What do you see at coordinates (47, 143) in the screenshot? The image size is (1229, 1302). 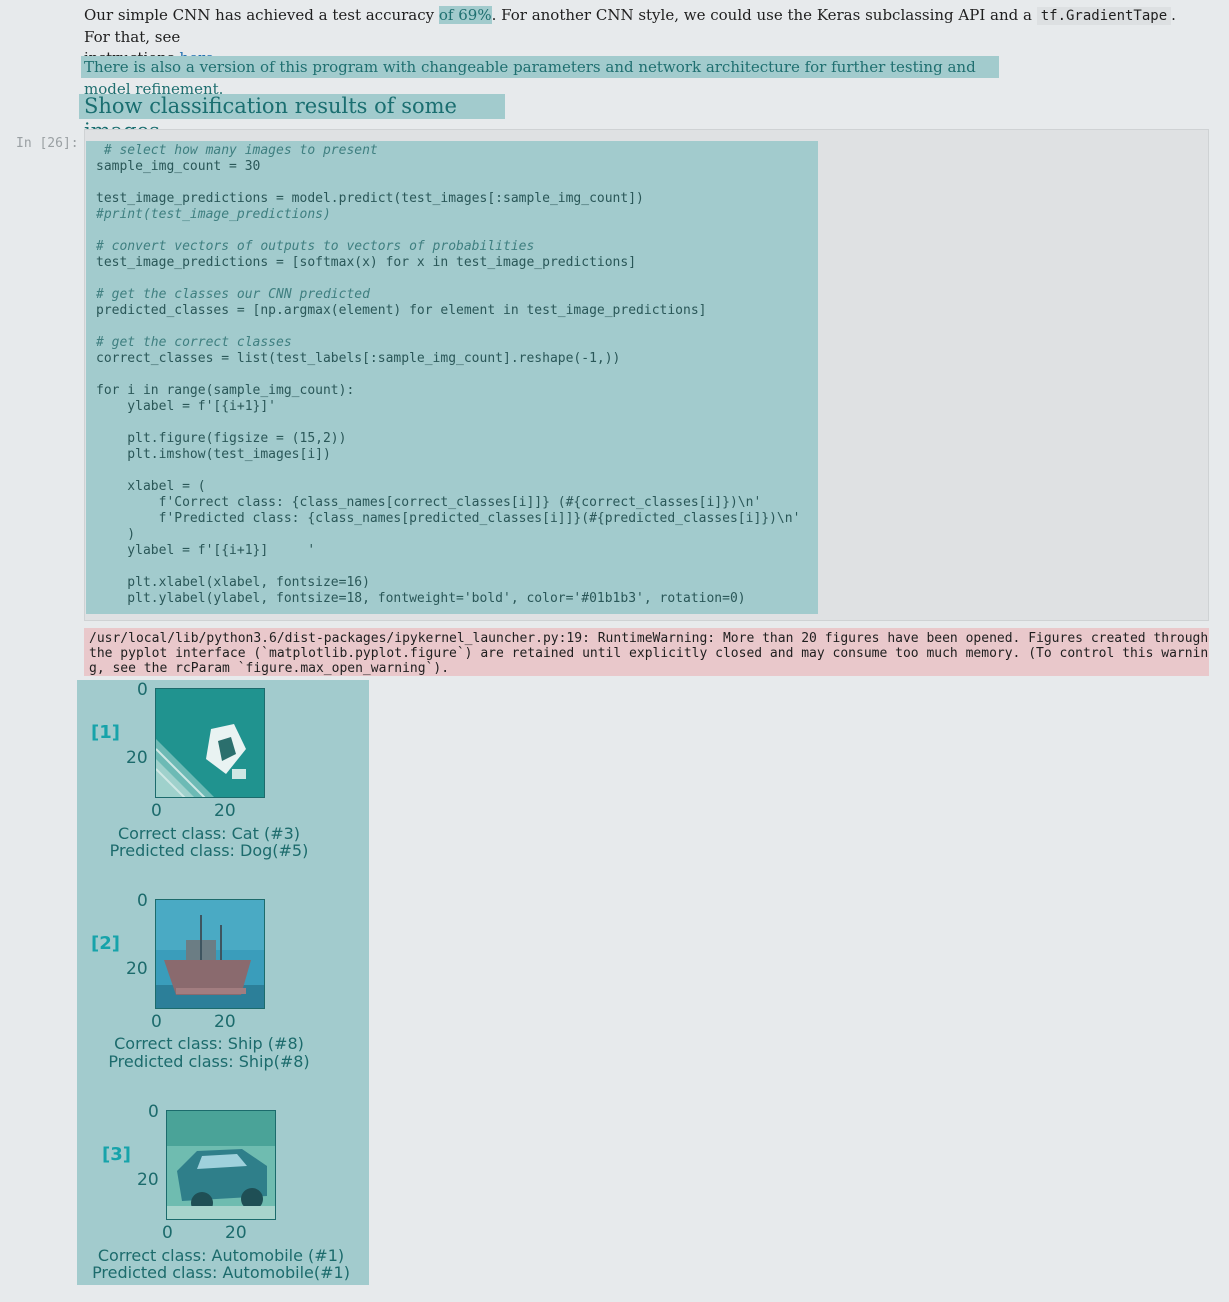 I see `cell-prompt: In [26]:` at bounding box center [47, 143].